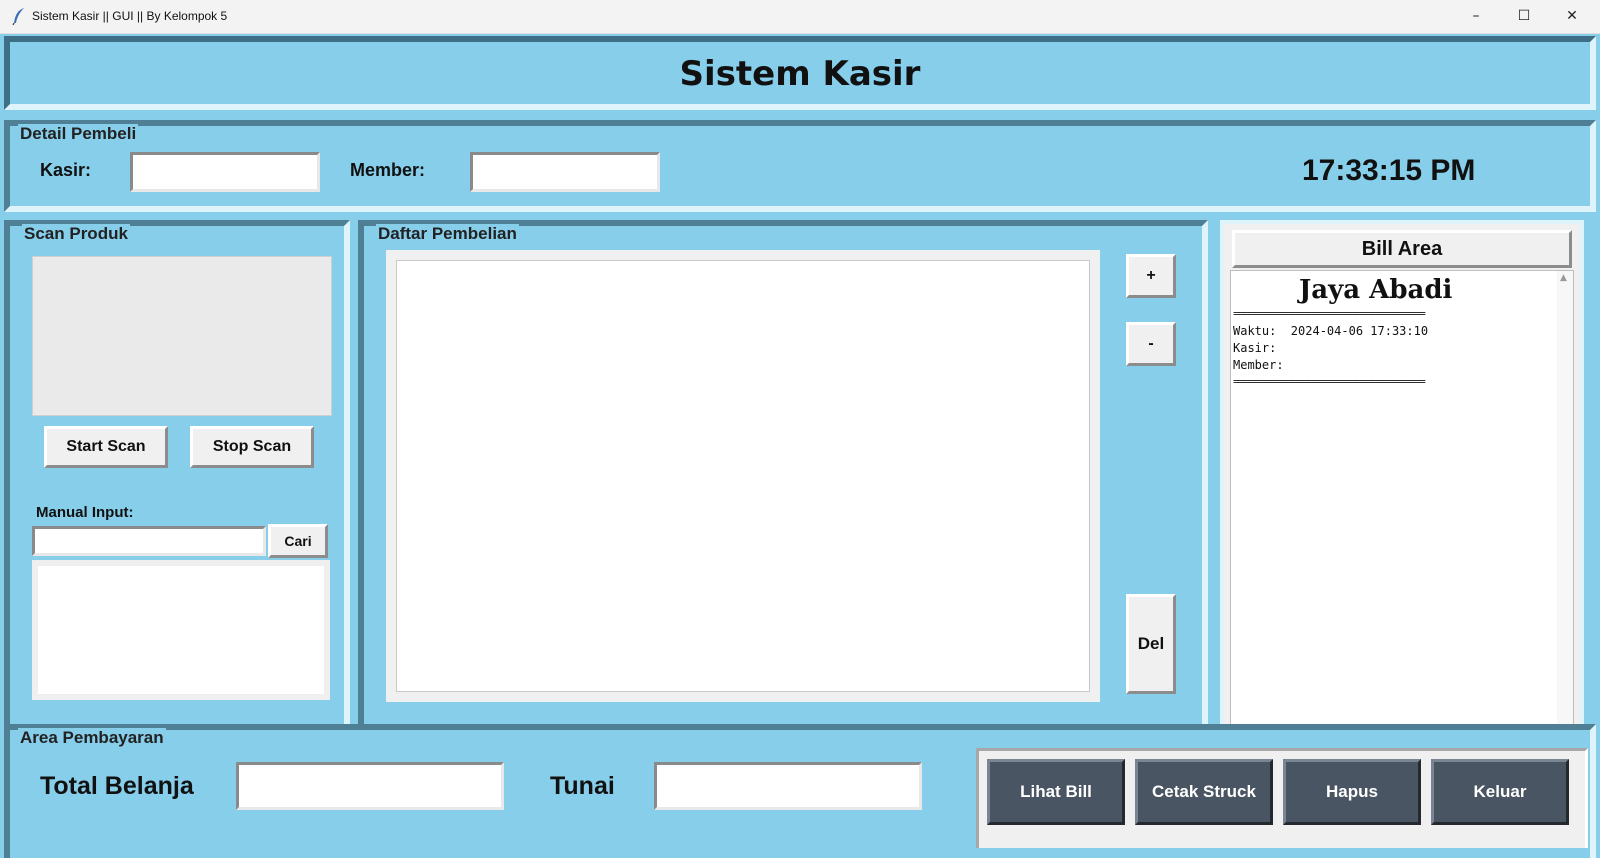 This screenshot has height=858, width=1600. I want to click on delete-item-button: Del, so click(1151, 644).